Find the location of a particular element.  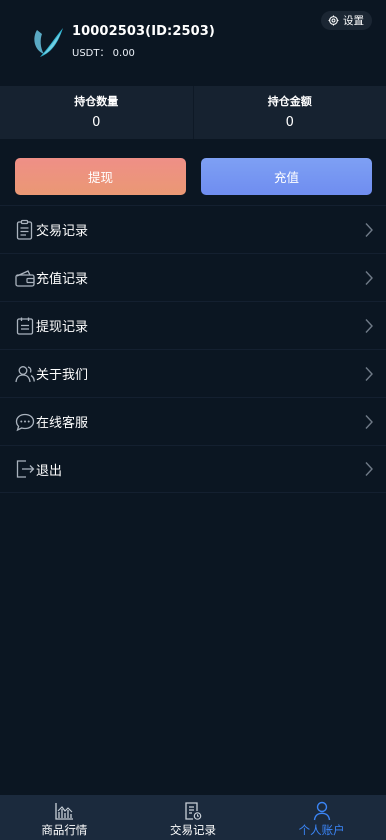

menu-item-withdraw-records: 提现记录 is located at coordinates (193, 325).